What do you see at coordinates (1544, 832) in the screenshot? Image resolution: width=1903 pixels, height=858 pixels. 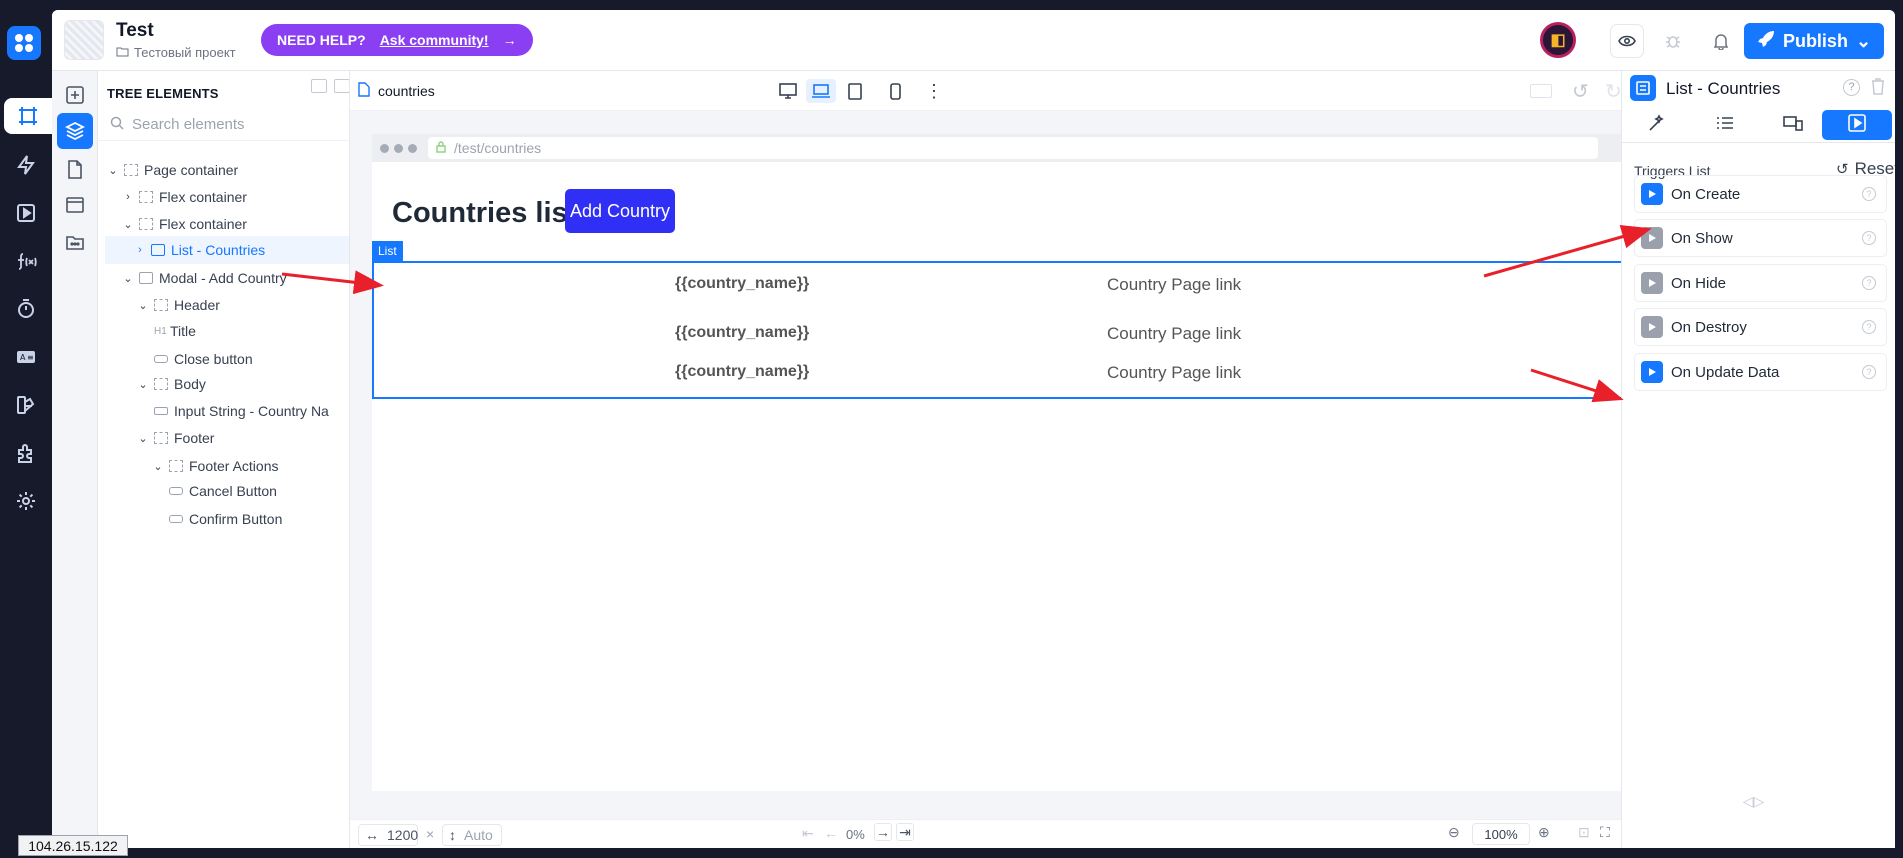 I see `zoom-in-icon: ⊕` at bounding box center [1544, 832].